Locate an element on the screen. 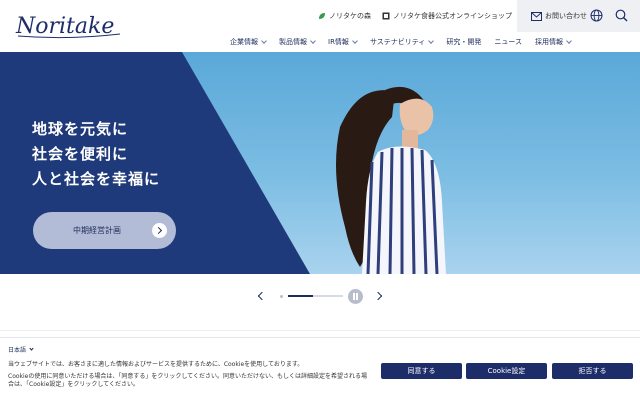  nav-company: 企業情報 is located at coordinates (248, 42).